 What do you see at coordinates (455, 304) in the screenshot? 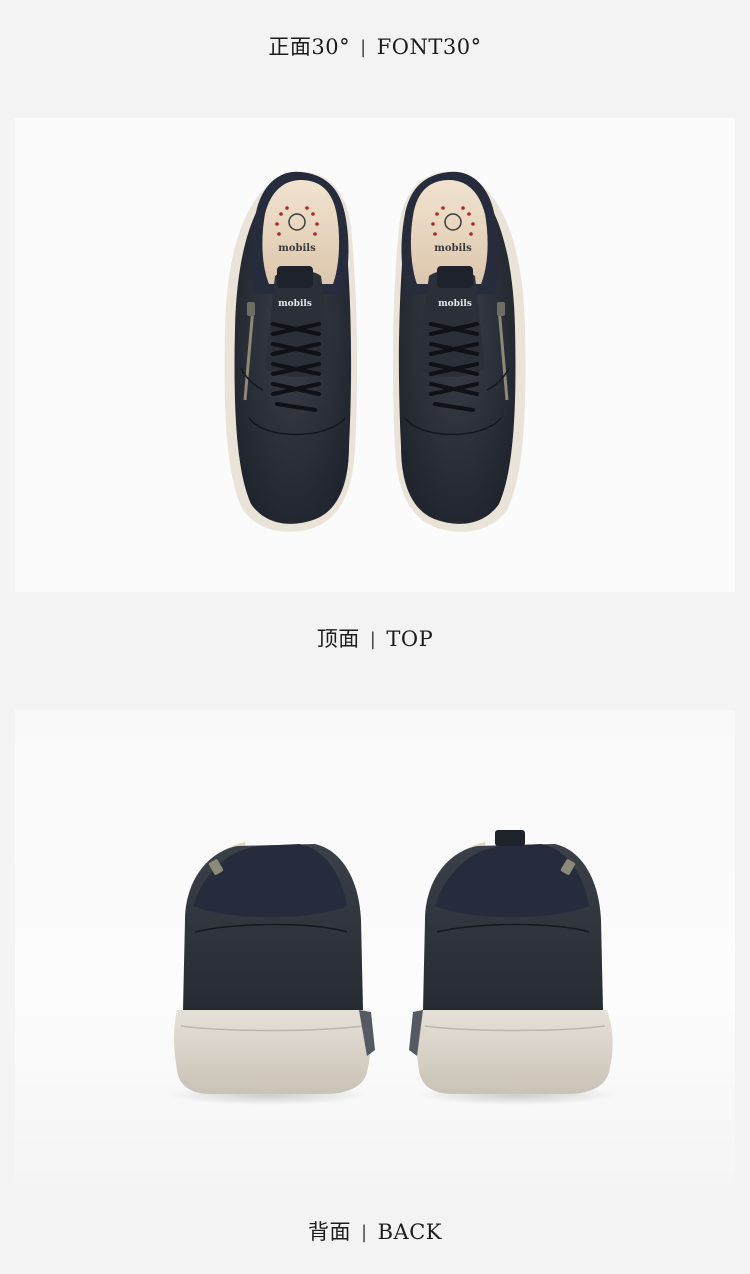
I see `right-tongue-brand: mobils` at bounding box center [455, 304].